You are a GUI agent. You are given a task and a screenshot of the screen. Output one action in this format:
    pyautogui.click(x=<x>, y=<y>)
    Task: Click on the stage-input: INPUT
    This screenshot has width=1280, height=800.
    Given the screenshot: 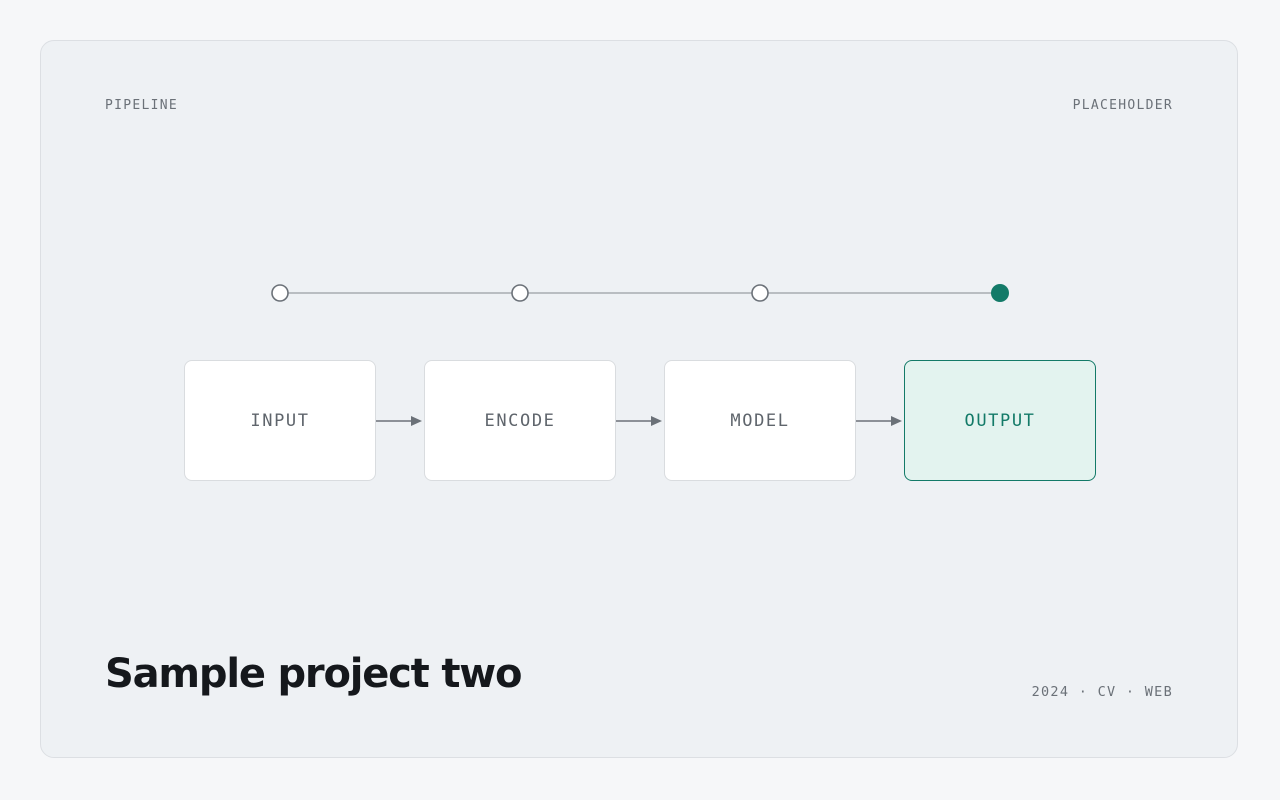 What is the action you would take?
    pyautogui.click(x=280, y=420)
    